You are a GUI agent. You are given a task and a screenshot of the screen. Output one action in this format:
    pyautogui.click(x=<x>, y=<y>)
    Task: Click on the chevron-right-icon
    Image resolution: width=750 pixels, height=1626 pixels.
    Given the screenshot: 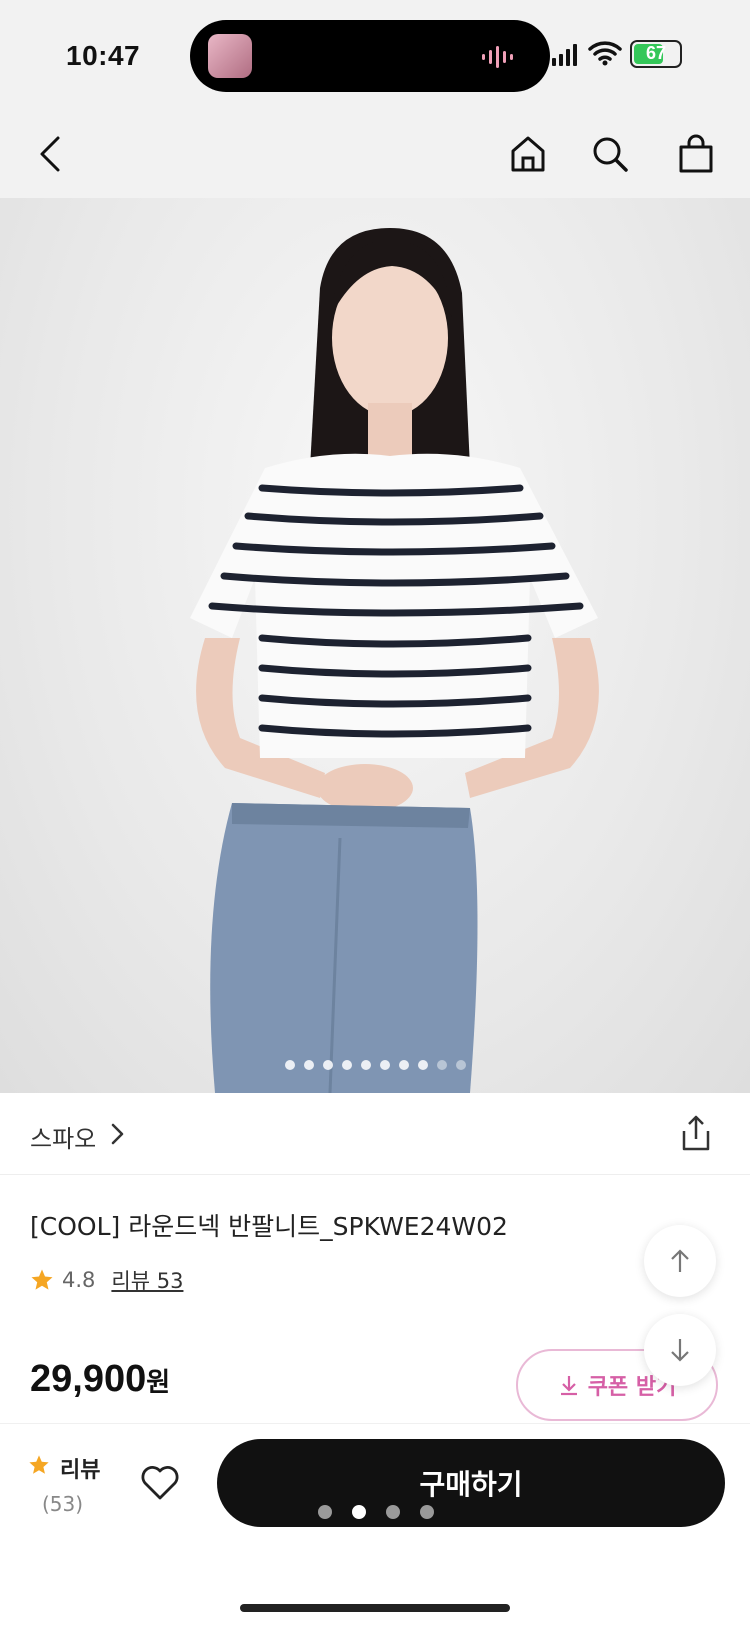 What is the action you would take?
    pyautogui.click(x=117, y=1134)
    